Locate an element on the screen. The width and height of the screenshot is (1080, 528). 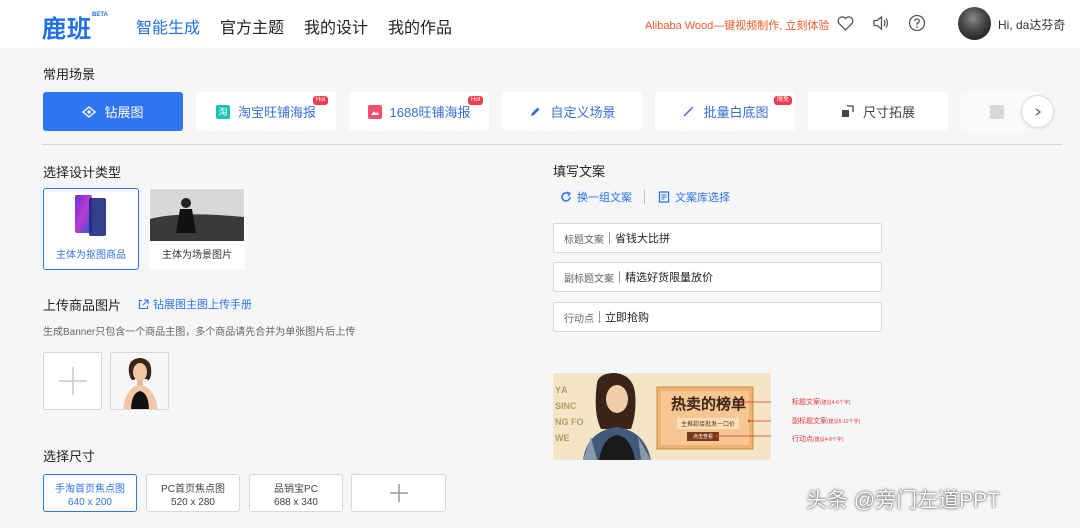
size-name: PC首页焦点图 is located at coordinates (193, 489).